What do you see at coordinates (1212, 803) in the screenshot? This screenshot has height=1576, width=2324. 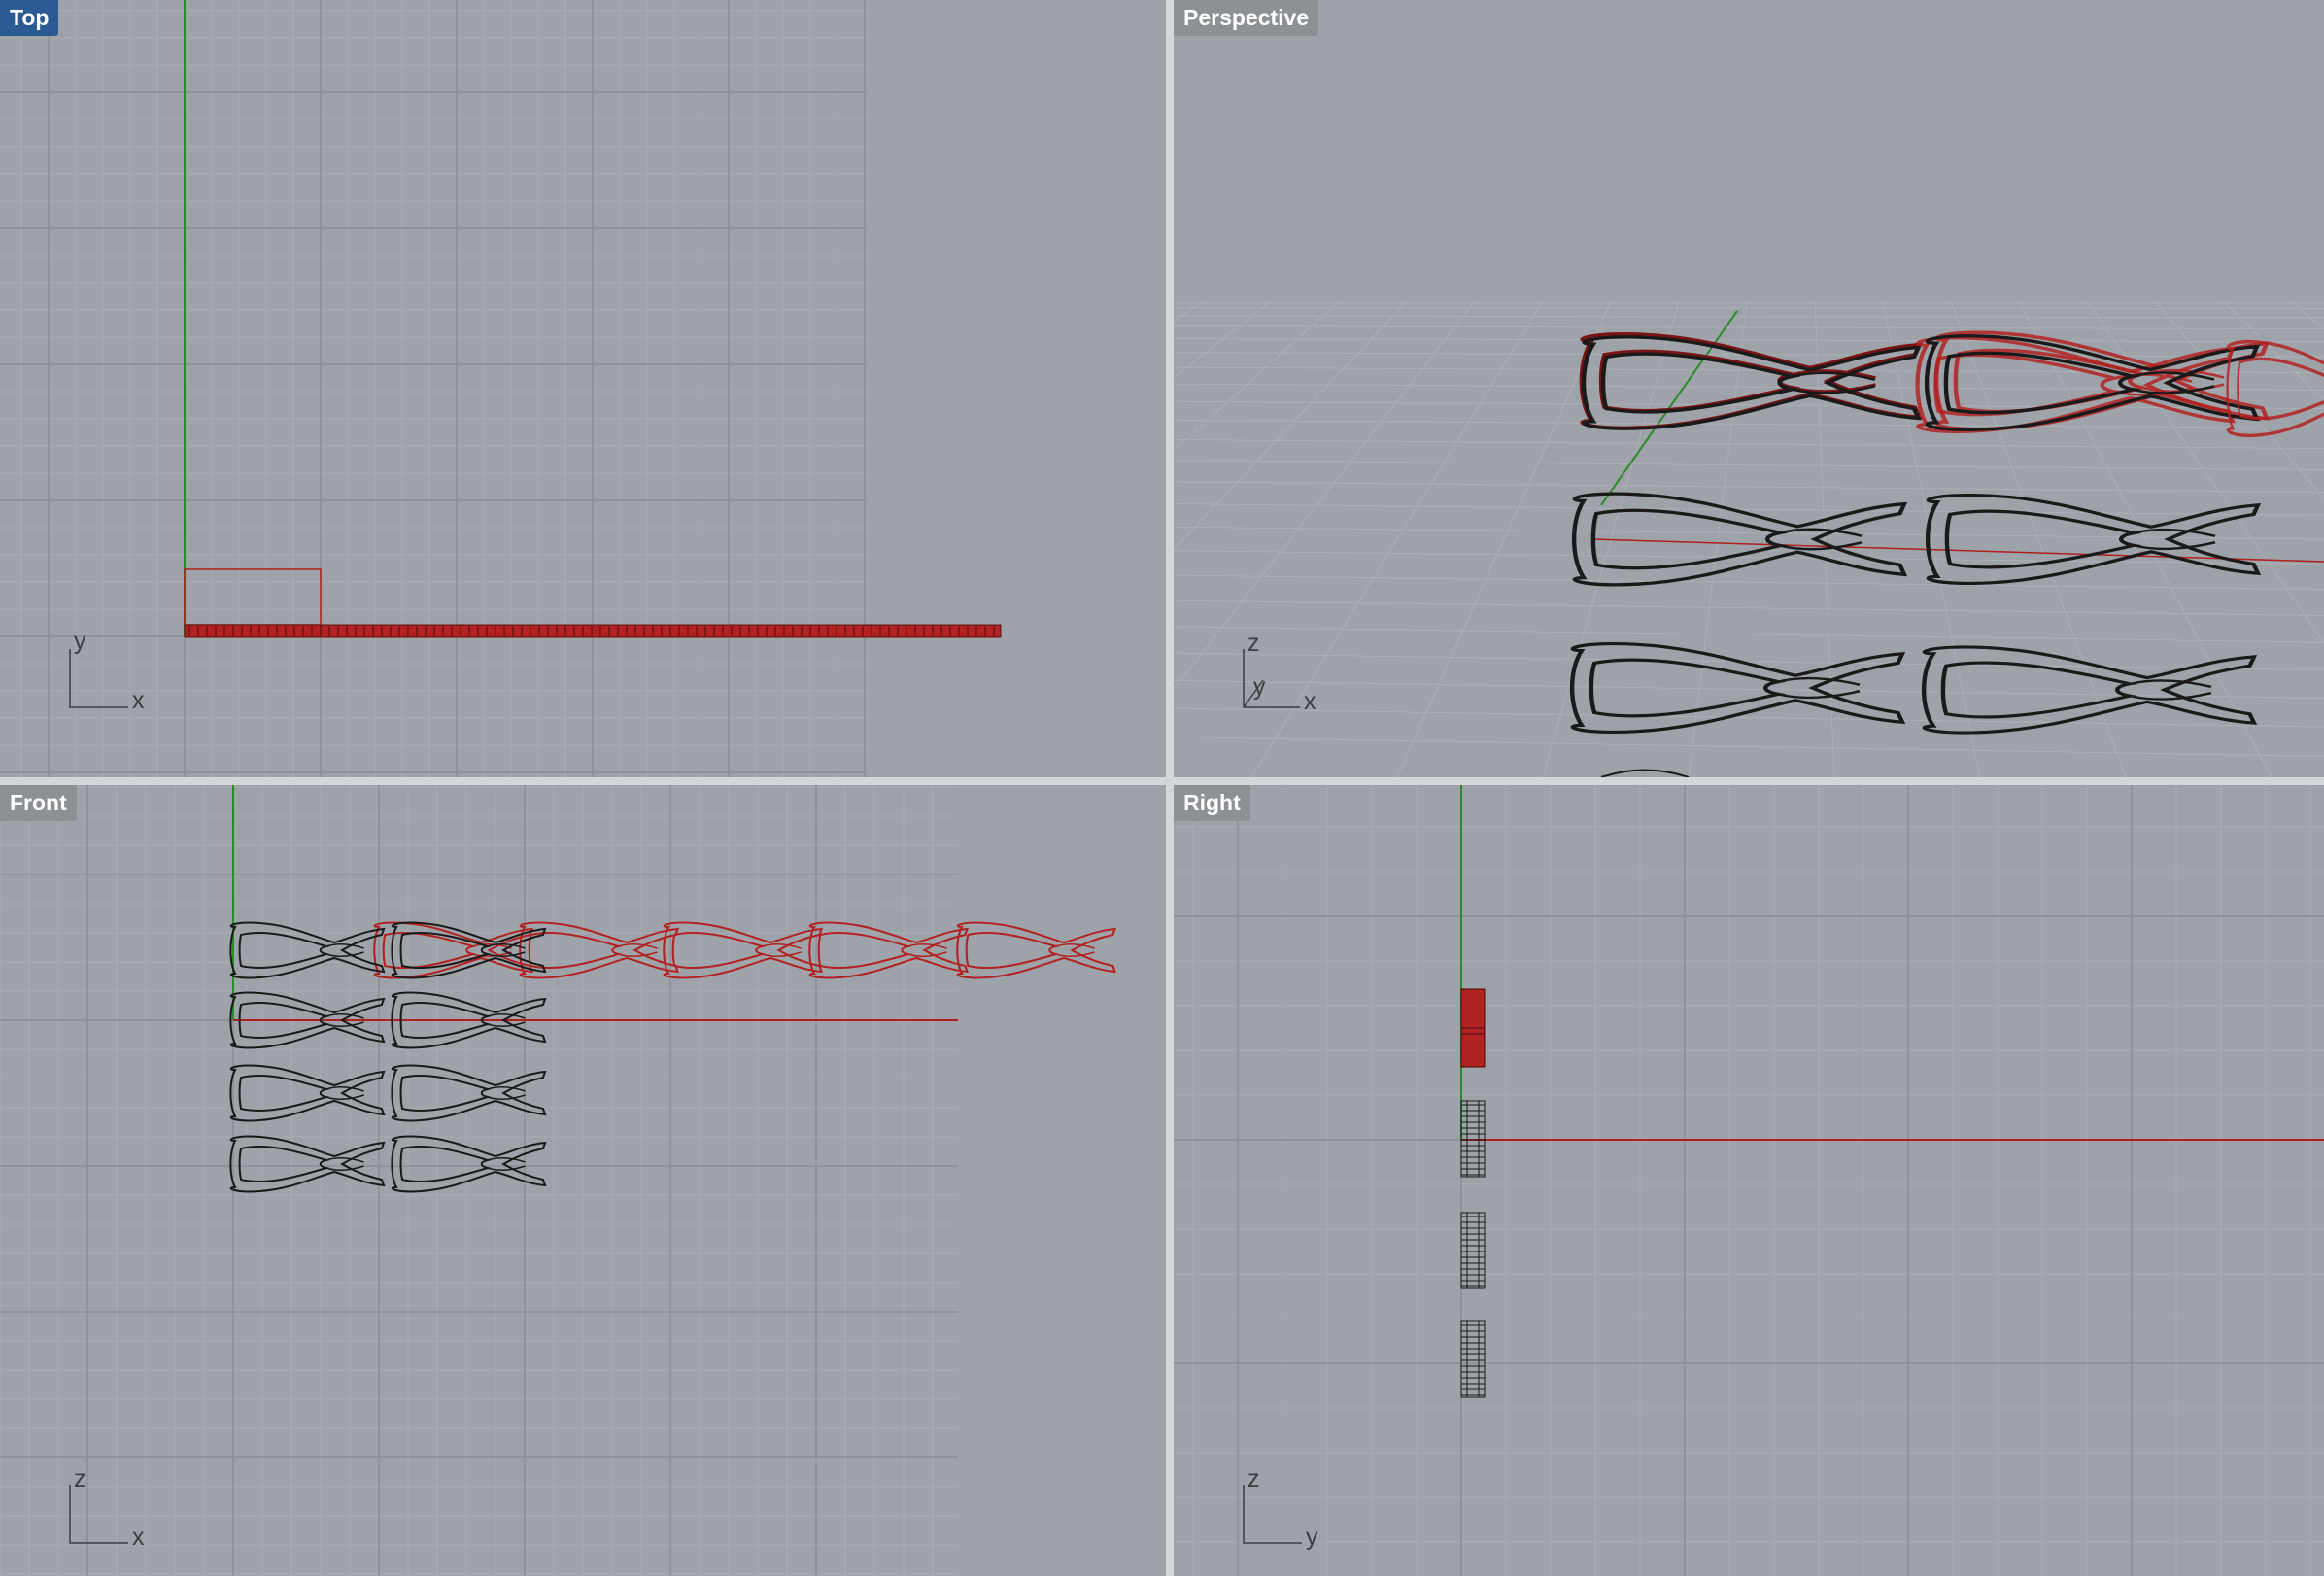 I see `viewport-label-right: Right` at bounding box center [1212, 803].